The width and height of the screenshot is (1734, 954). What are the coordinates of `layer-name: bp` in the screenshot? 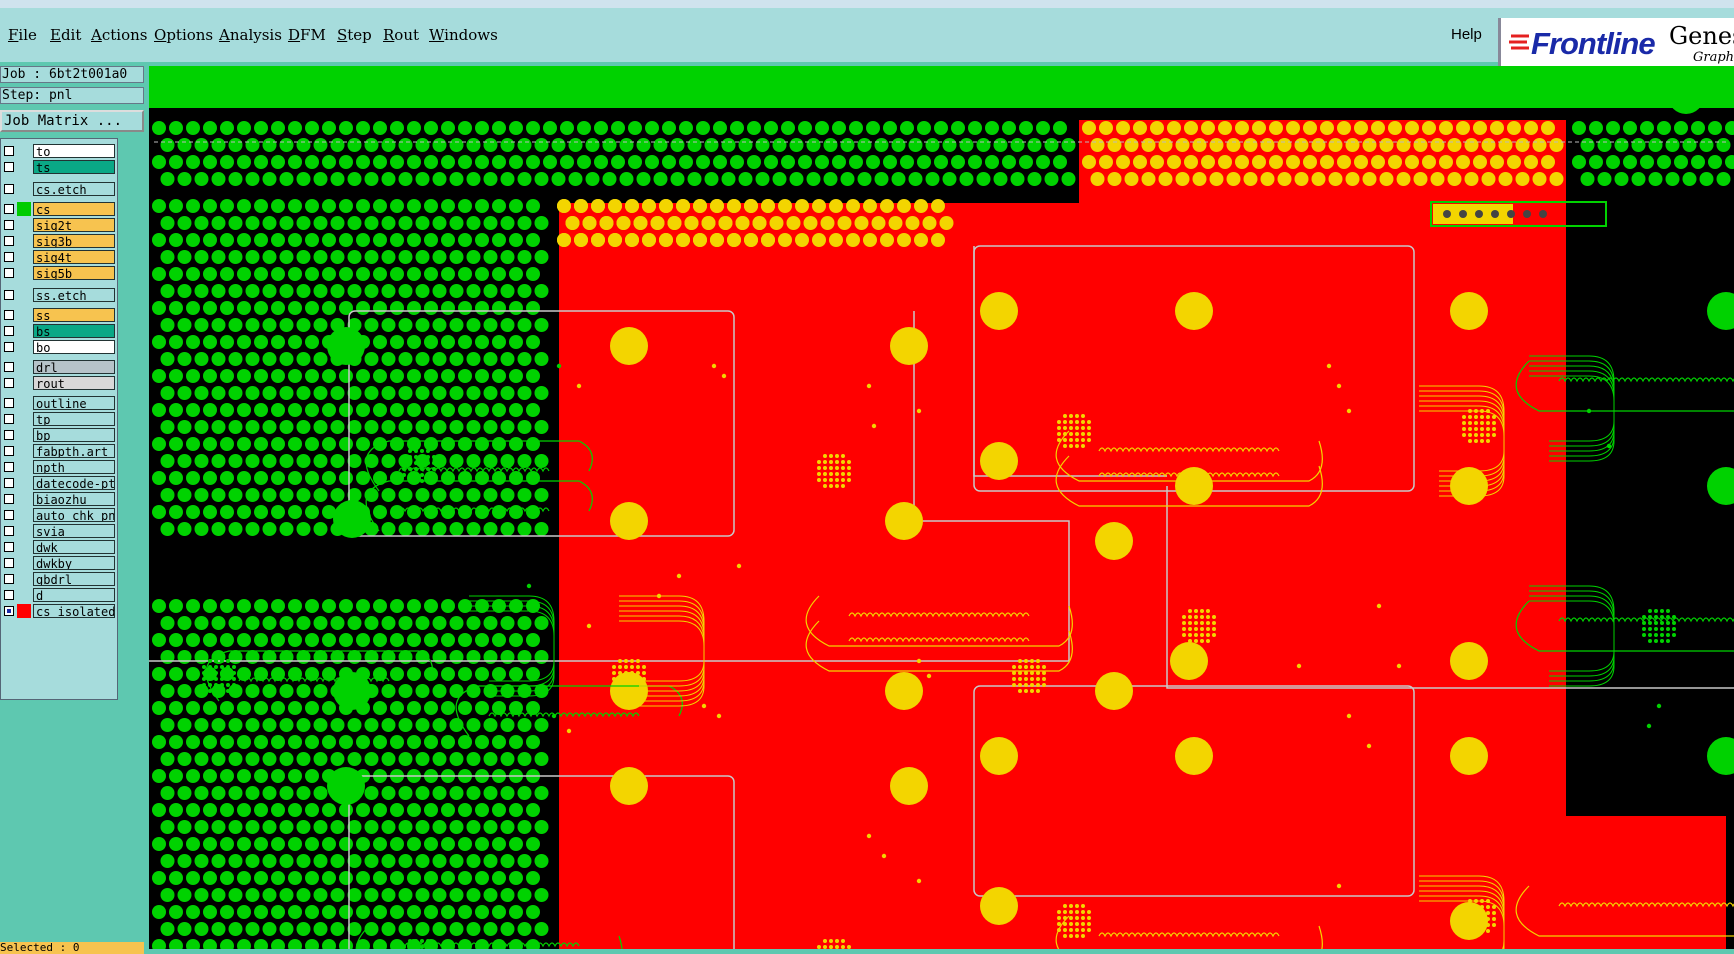 It's located at (74, 435).